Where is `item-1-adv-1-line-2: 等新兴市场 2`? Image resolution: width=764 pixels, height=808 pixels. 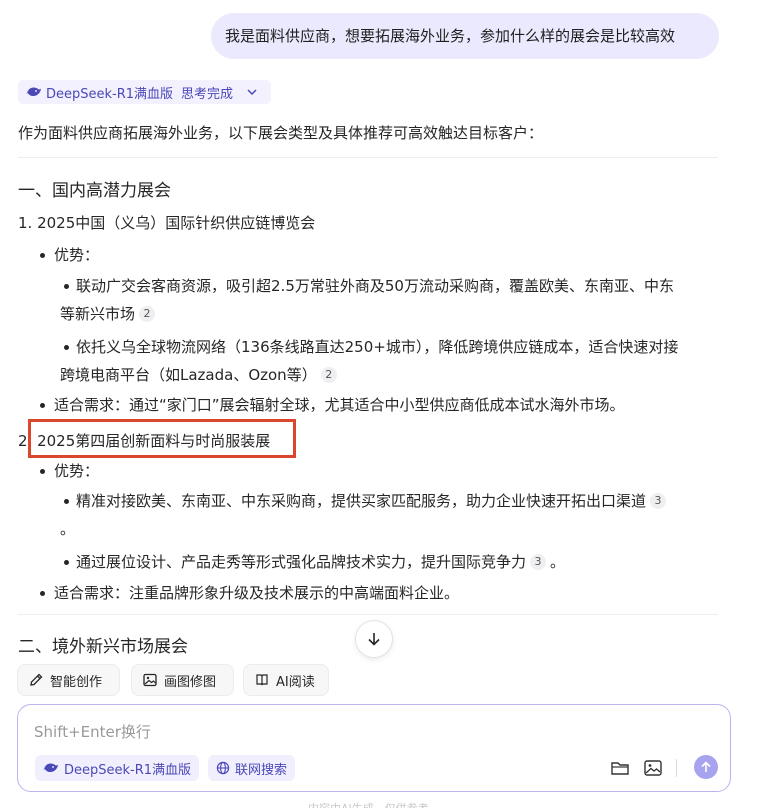
item-1-adv-1-line-2: 等新兴市场 2 is located at coordinates (108, 313).